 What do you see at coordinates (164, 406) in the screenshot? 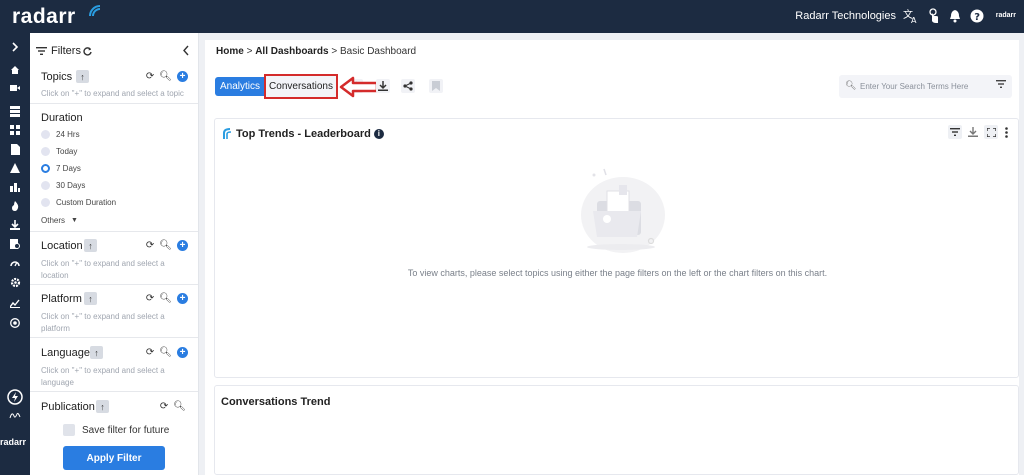
I see `publication-refresh-icon: ⟳` at bounding box center [164, 406].